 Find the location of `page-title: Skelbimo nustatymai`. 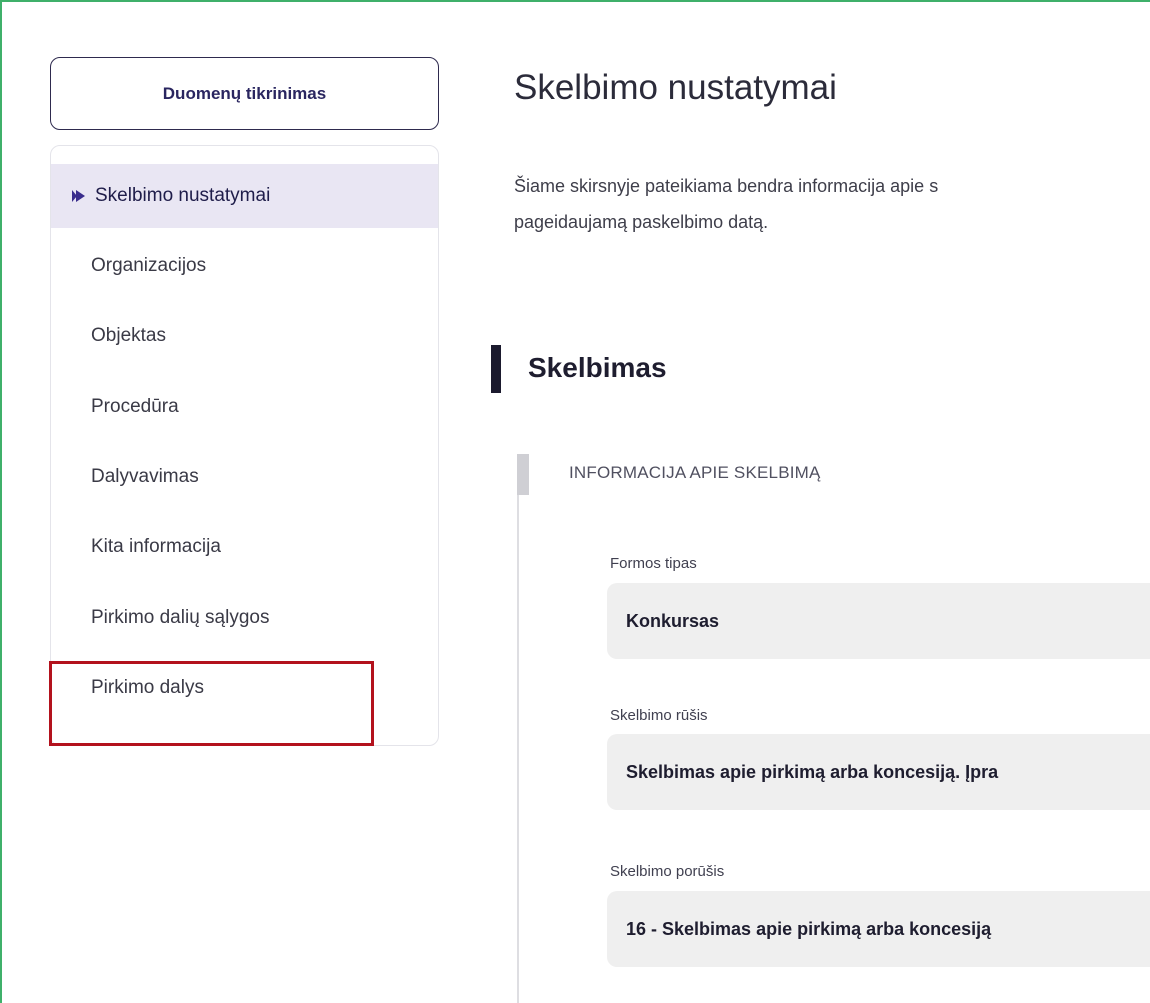

page-title: Skelbimo nustatymai is located at coordinates (675, 87).